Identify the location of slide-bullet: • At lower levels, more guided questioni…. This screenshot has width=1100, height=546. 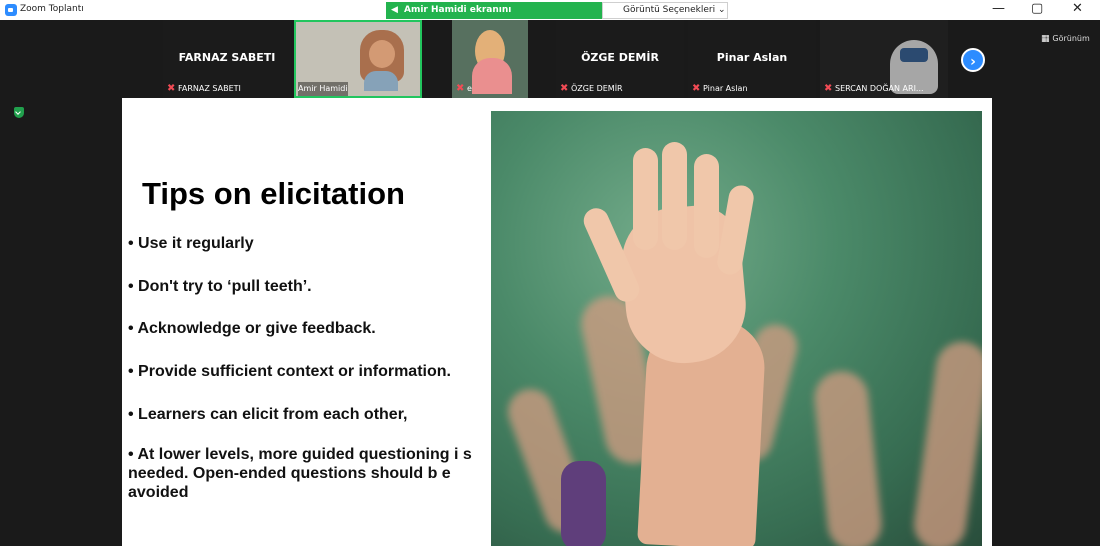
(300, 473).